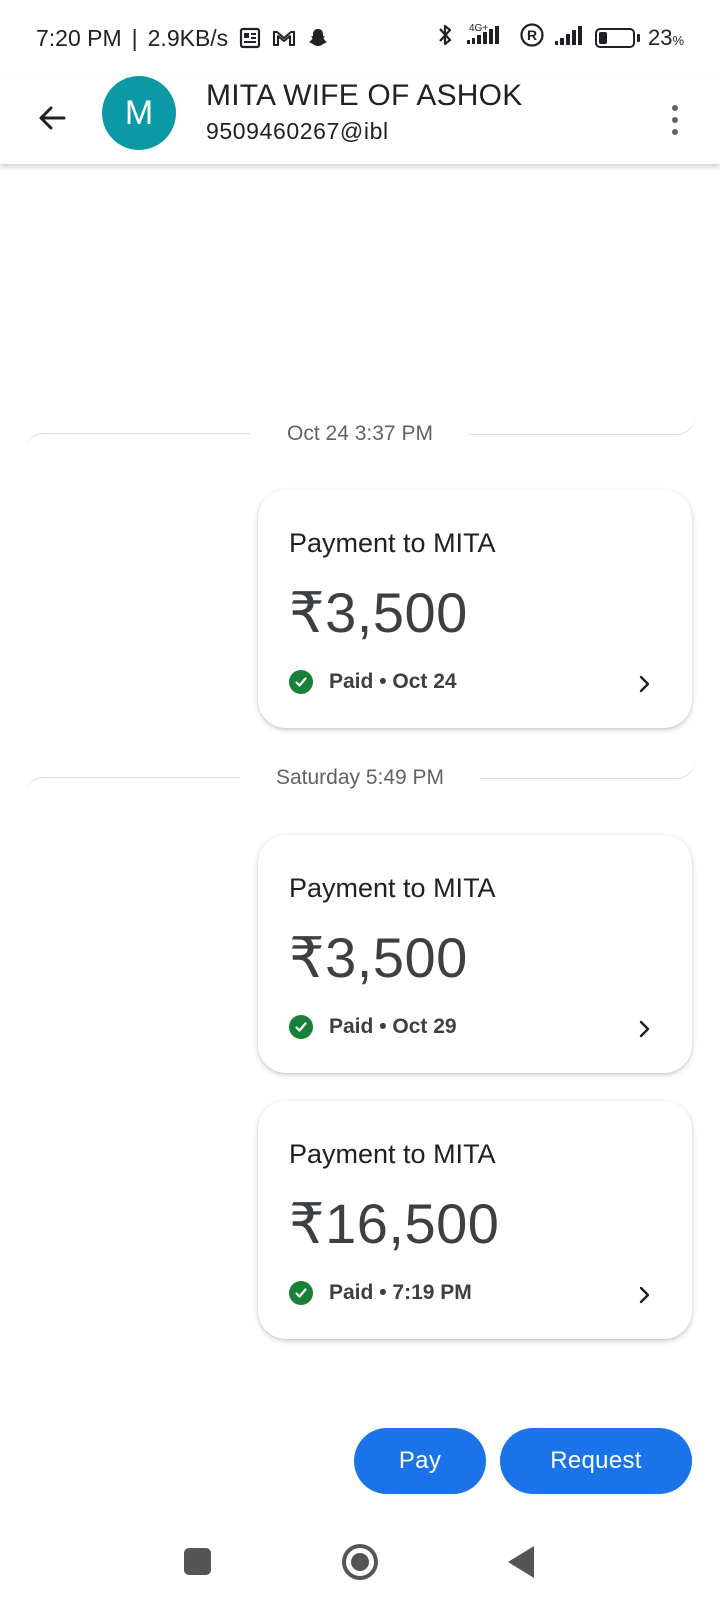  I want to click on payment-date: 7:19 PM, so click(432, 1292).